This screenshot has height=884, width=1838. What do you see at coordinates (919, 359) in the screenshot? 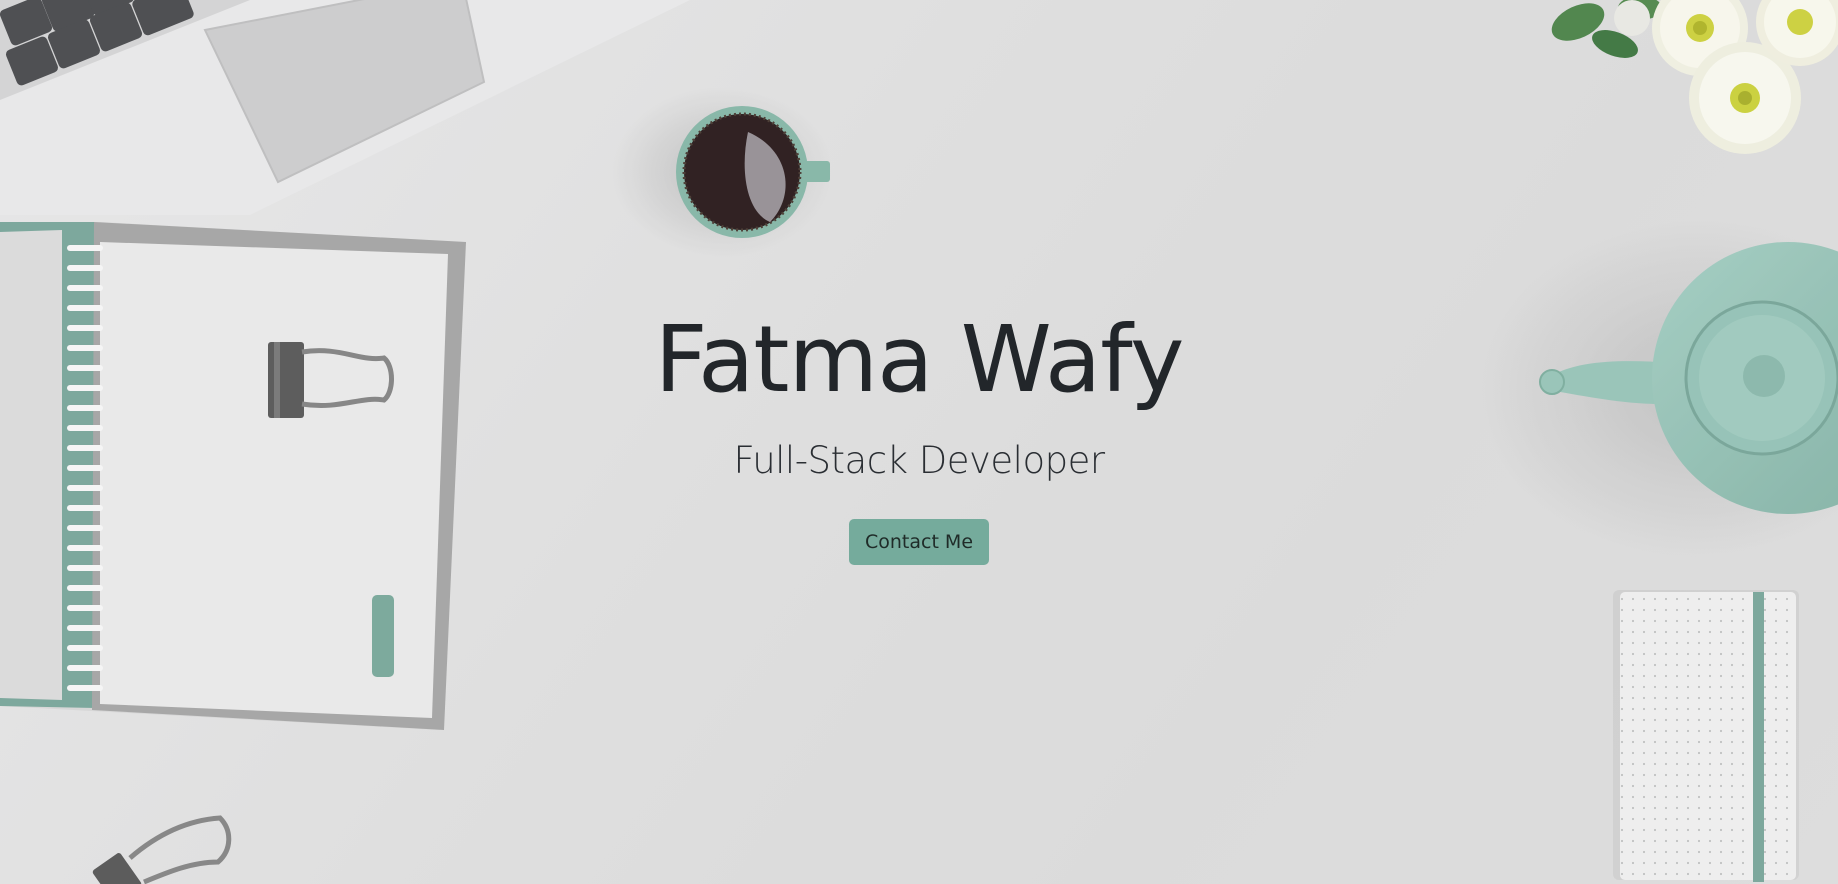
I see `hero-name: Fatma Wafy` at bounding box center [919, 359].